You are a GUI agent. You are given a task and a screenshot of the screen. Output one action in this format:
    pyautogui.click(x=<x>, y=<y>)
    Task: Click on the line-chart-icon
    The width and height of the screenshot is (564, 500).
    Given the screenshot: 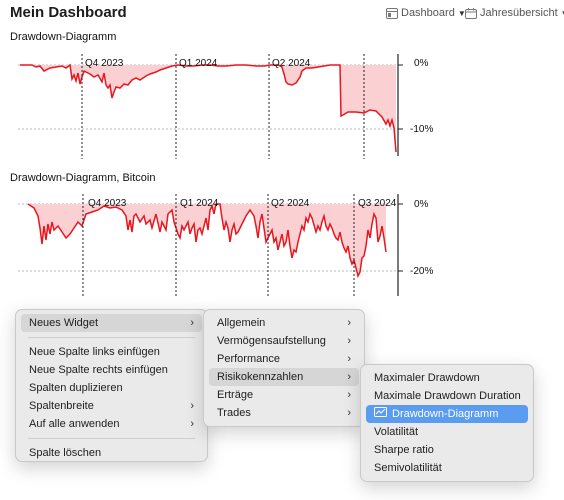 What is the action you would take?
    pyautogui.click(x=380, y=414)
    